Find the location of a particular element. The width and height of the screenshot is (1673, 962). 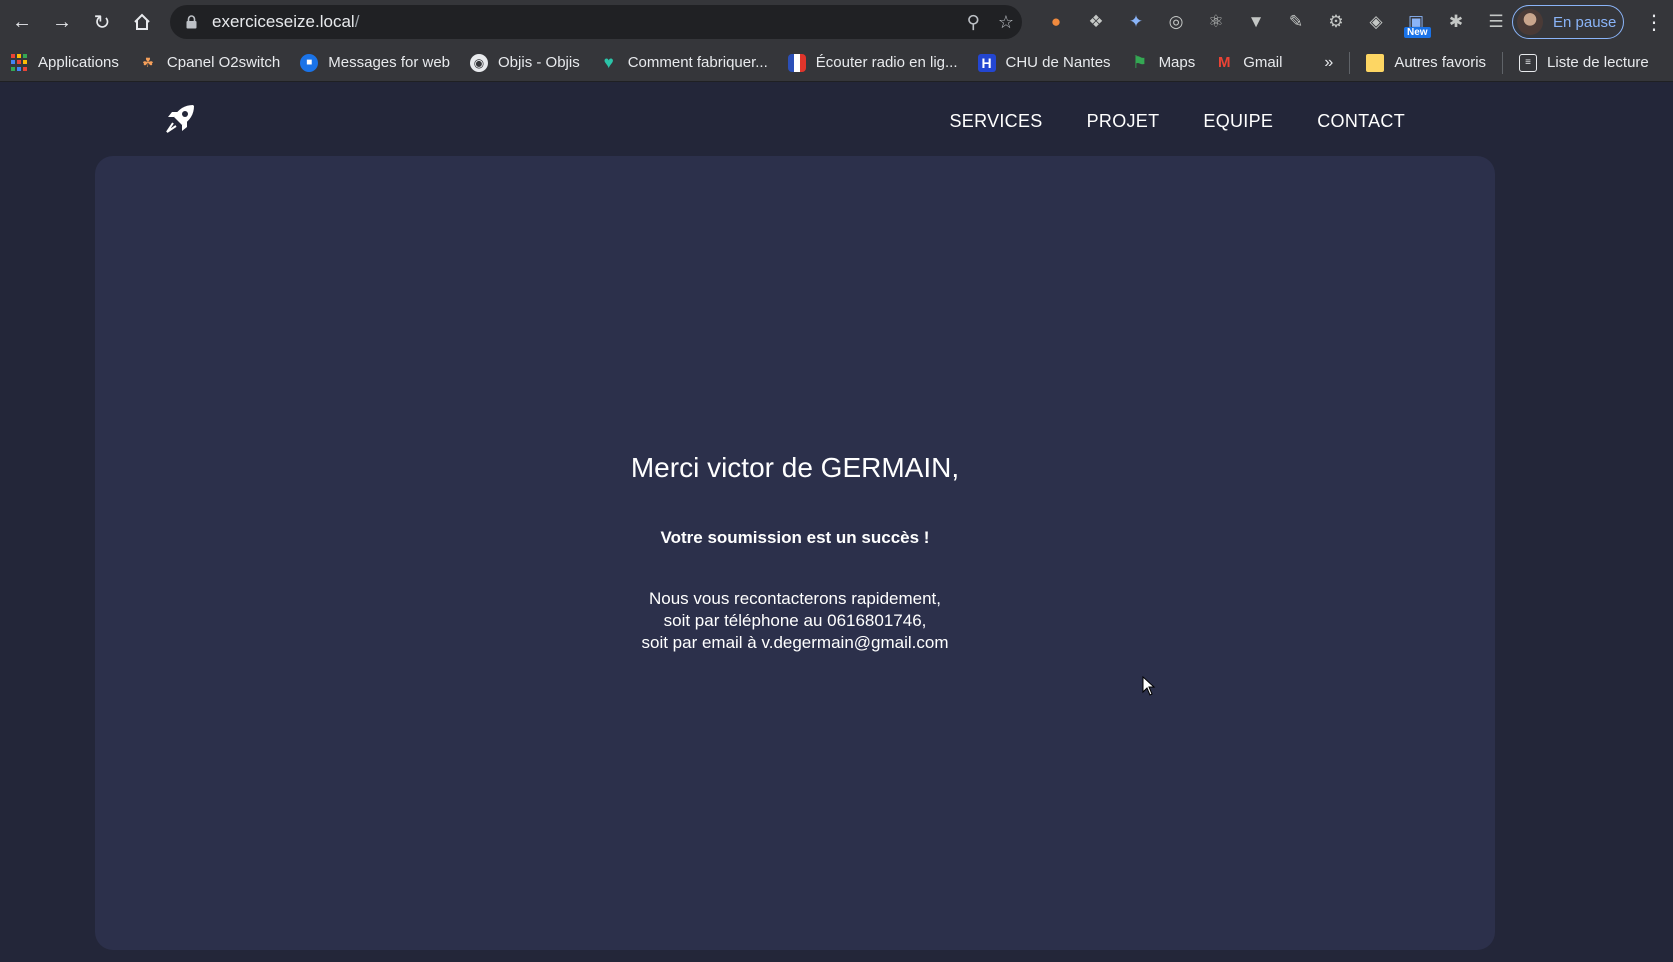

menu-kebab-icon: ⋮ is located at coordinates (1654, 22).